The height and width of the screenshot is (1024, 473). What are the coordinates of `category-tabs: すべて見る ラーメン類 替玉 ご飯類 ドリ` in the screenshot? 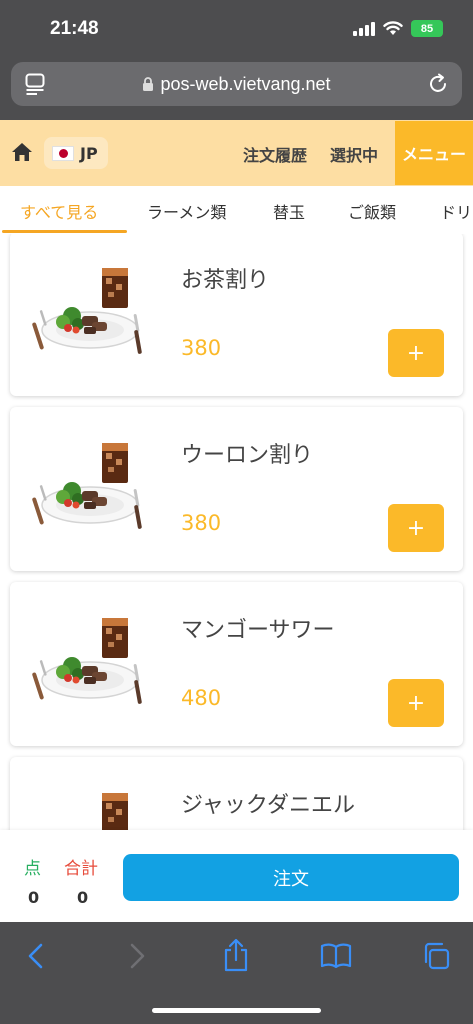 It's located at (236, 210).